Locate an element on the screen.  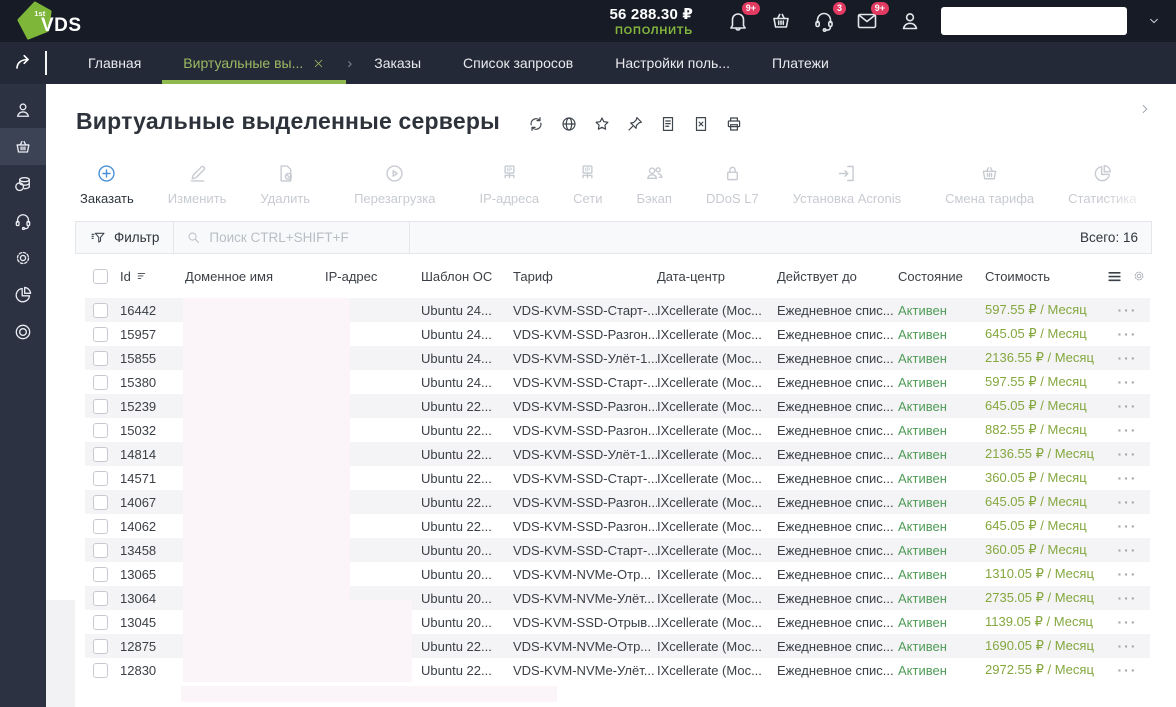
ip-addresses-button: IP IP-адреса is located at coordinates (510, 184).